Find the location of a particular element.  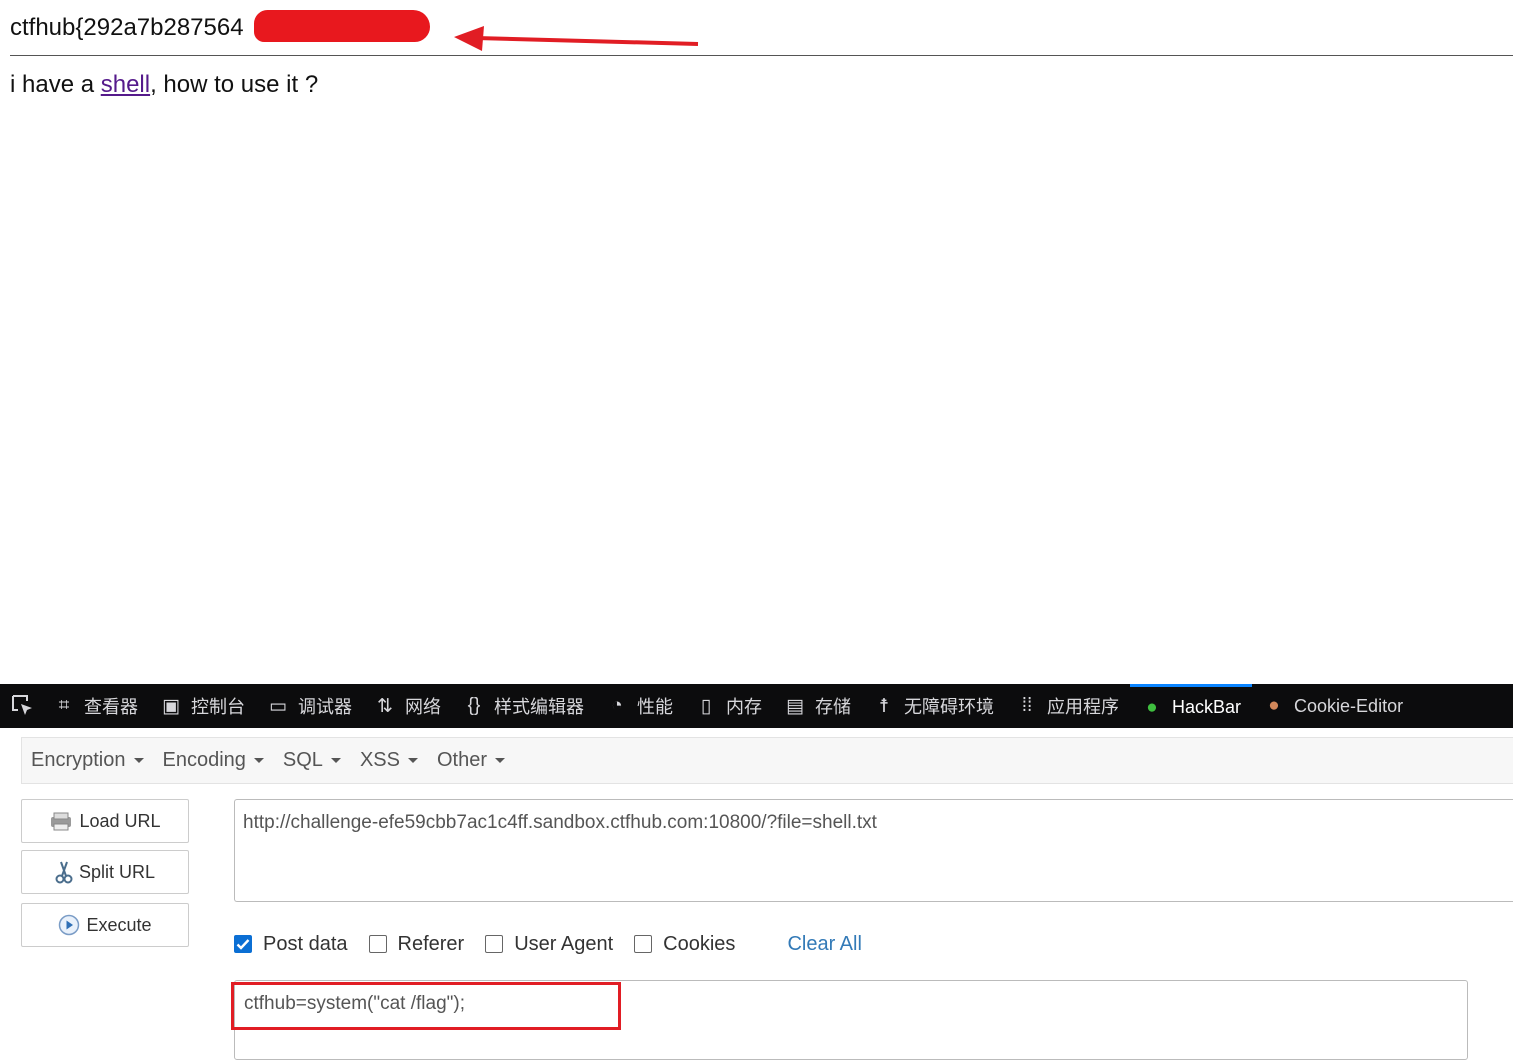

horizontal-rule is located at coordinates (761, 55).